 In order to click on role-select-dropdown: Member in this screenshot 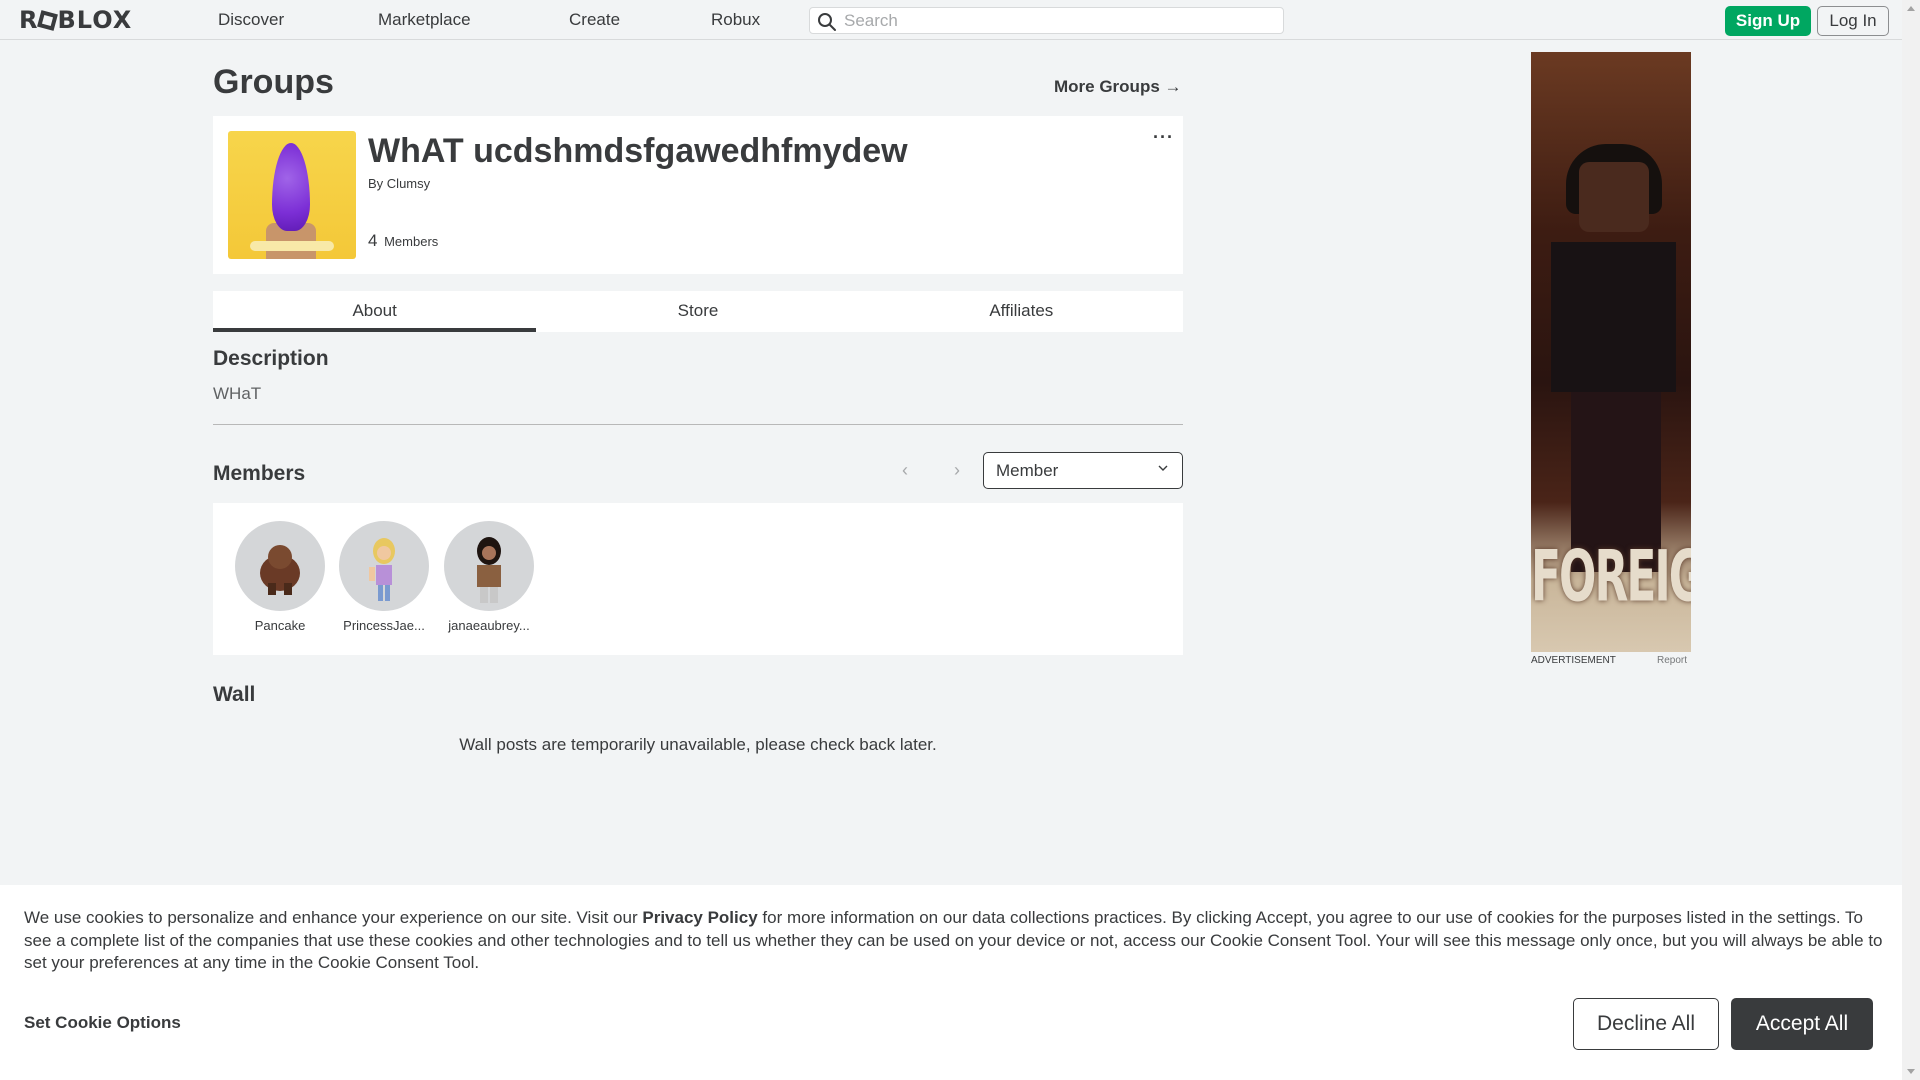, I will do `click(1083, 470)`.